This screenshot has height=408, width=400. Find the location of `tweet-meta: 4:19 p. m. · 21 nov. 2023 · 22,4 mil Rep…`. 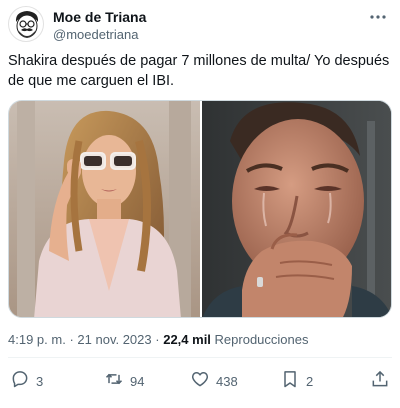

tweet-meta: 4:19 p. m. · 21 nov. 2023 · 22,4 mil Rep… is located at coordinates (158, 339).